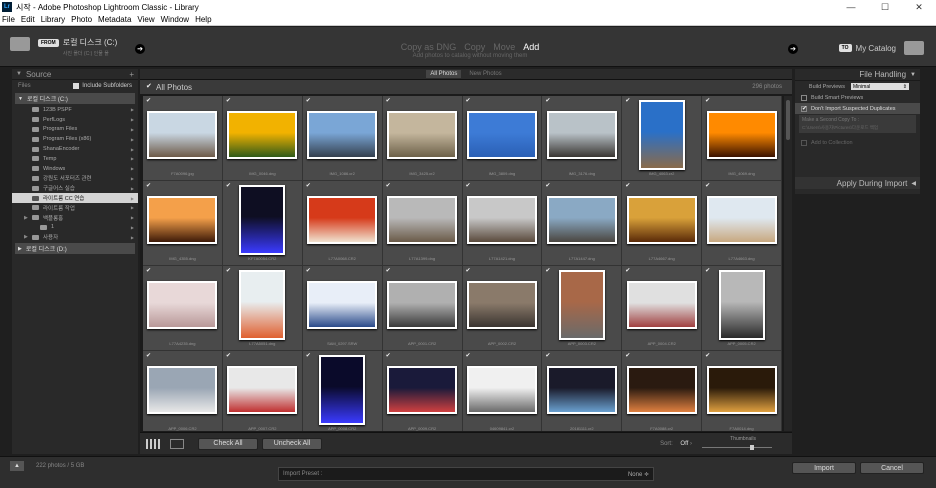  I want to click on photo-cell: ✔ F7A0014.dng, so click(742, 391).